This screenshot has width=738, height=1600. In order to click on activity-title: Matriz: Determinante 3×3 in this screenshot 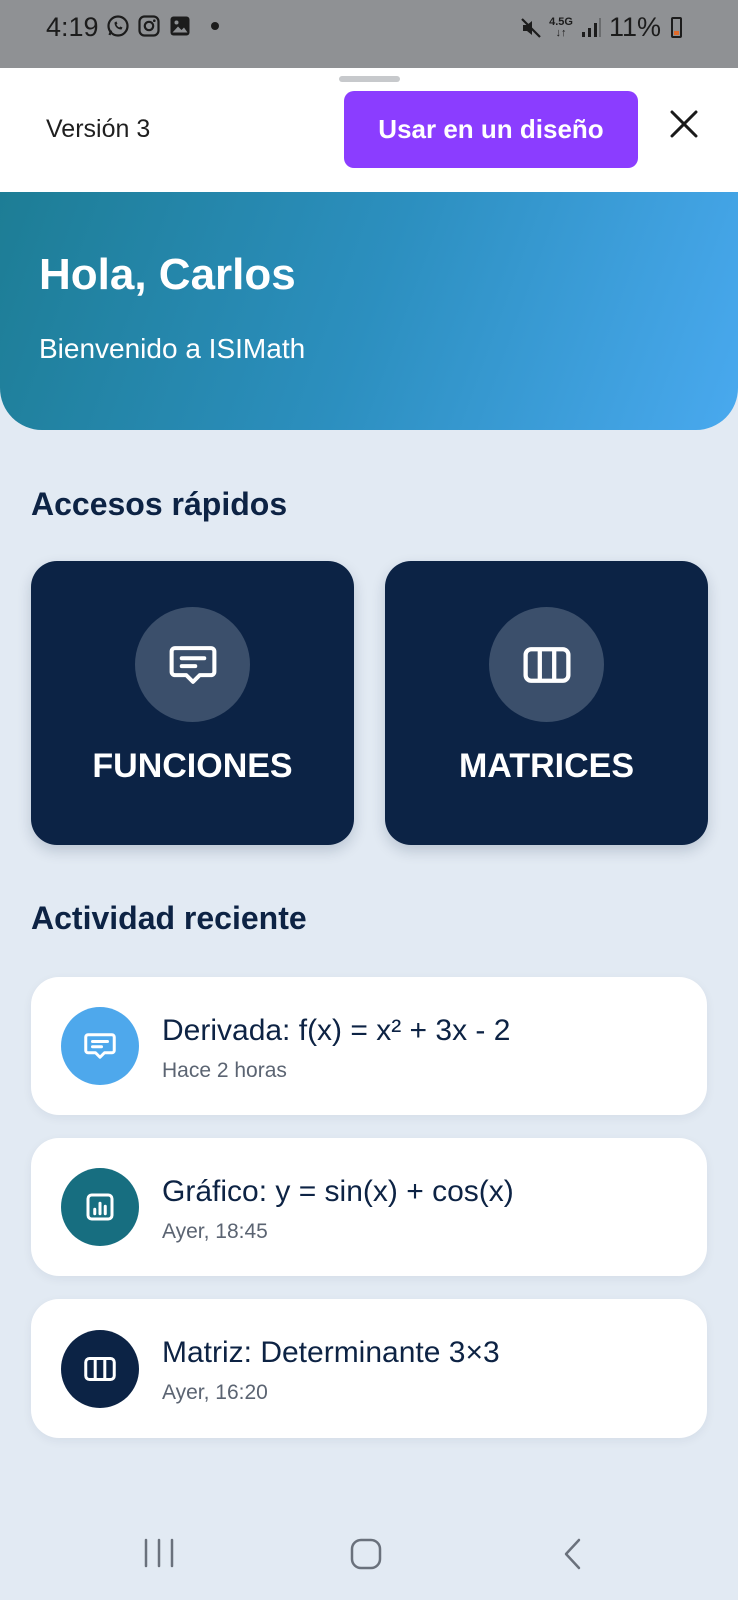, I will do `click(331, 1352)`.